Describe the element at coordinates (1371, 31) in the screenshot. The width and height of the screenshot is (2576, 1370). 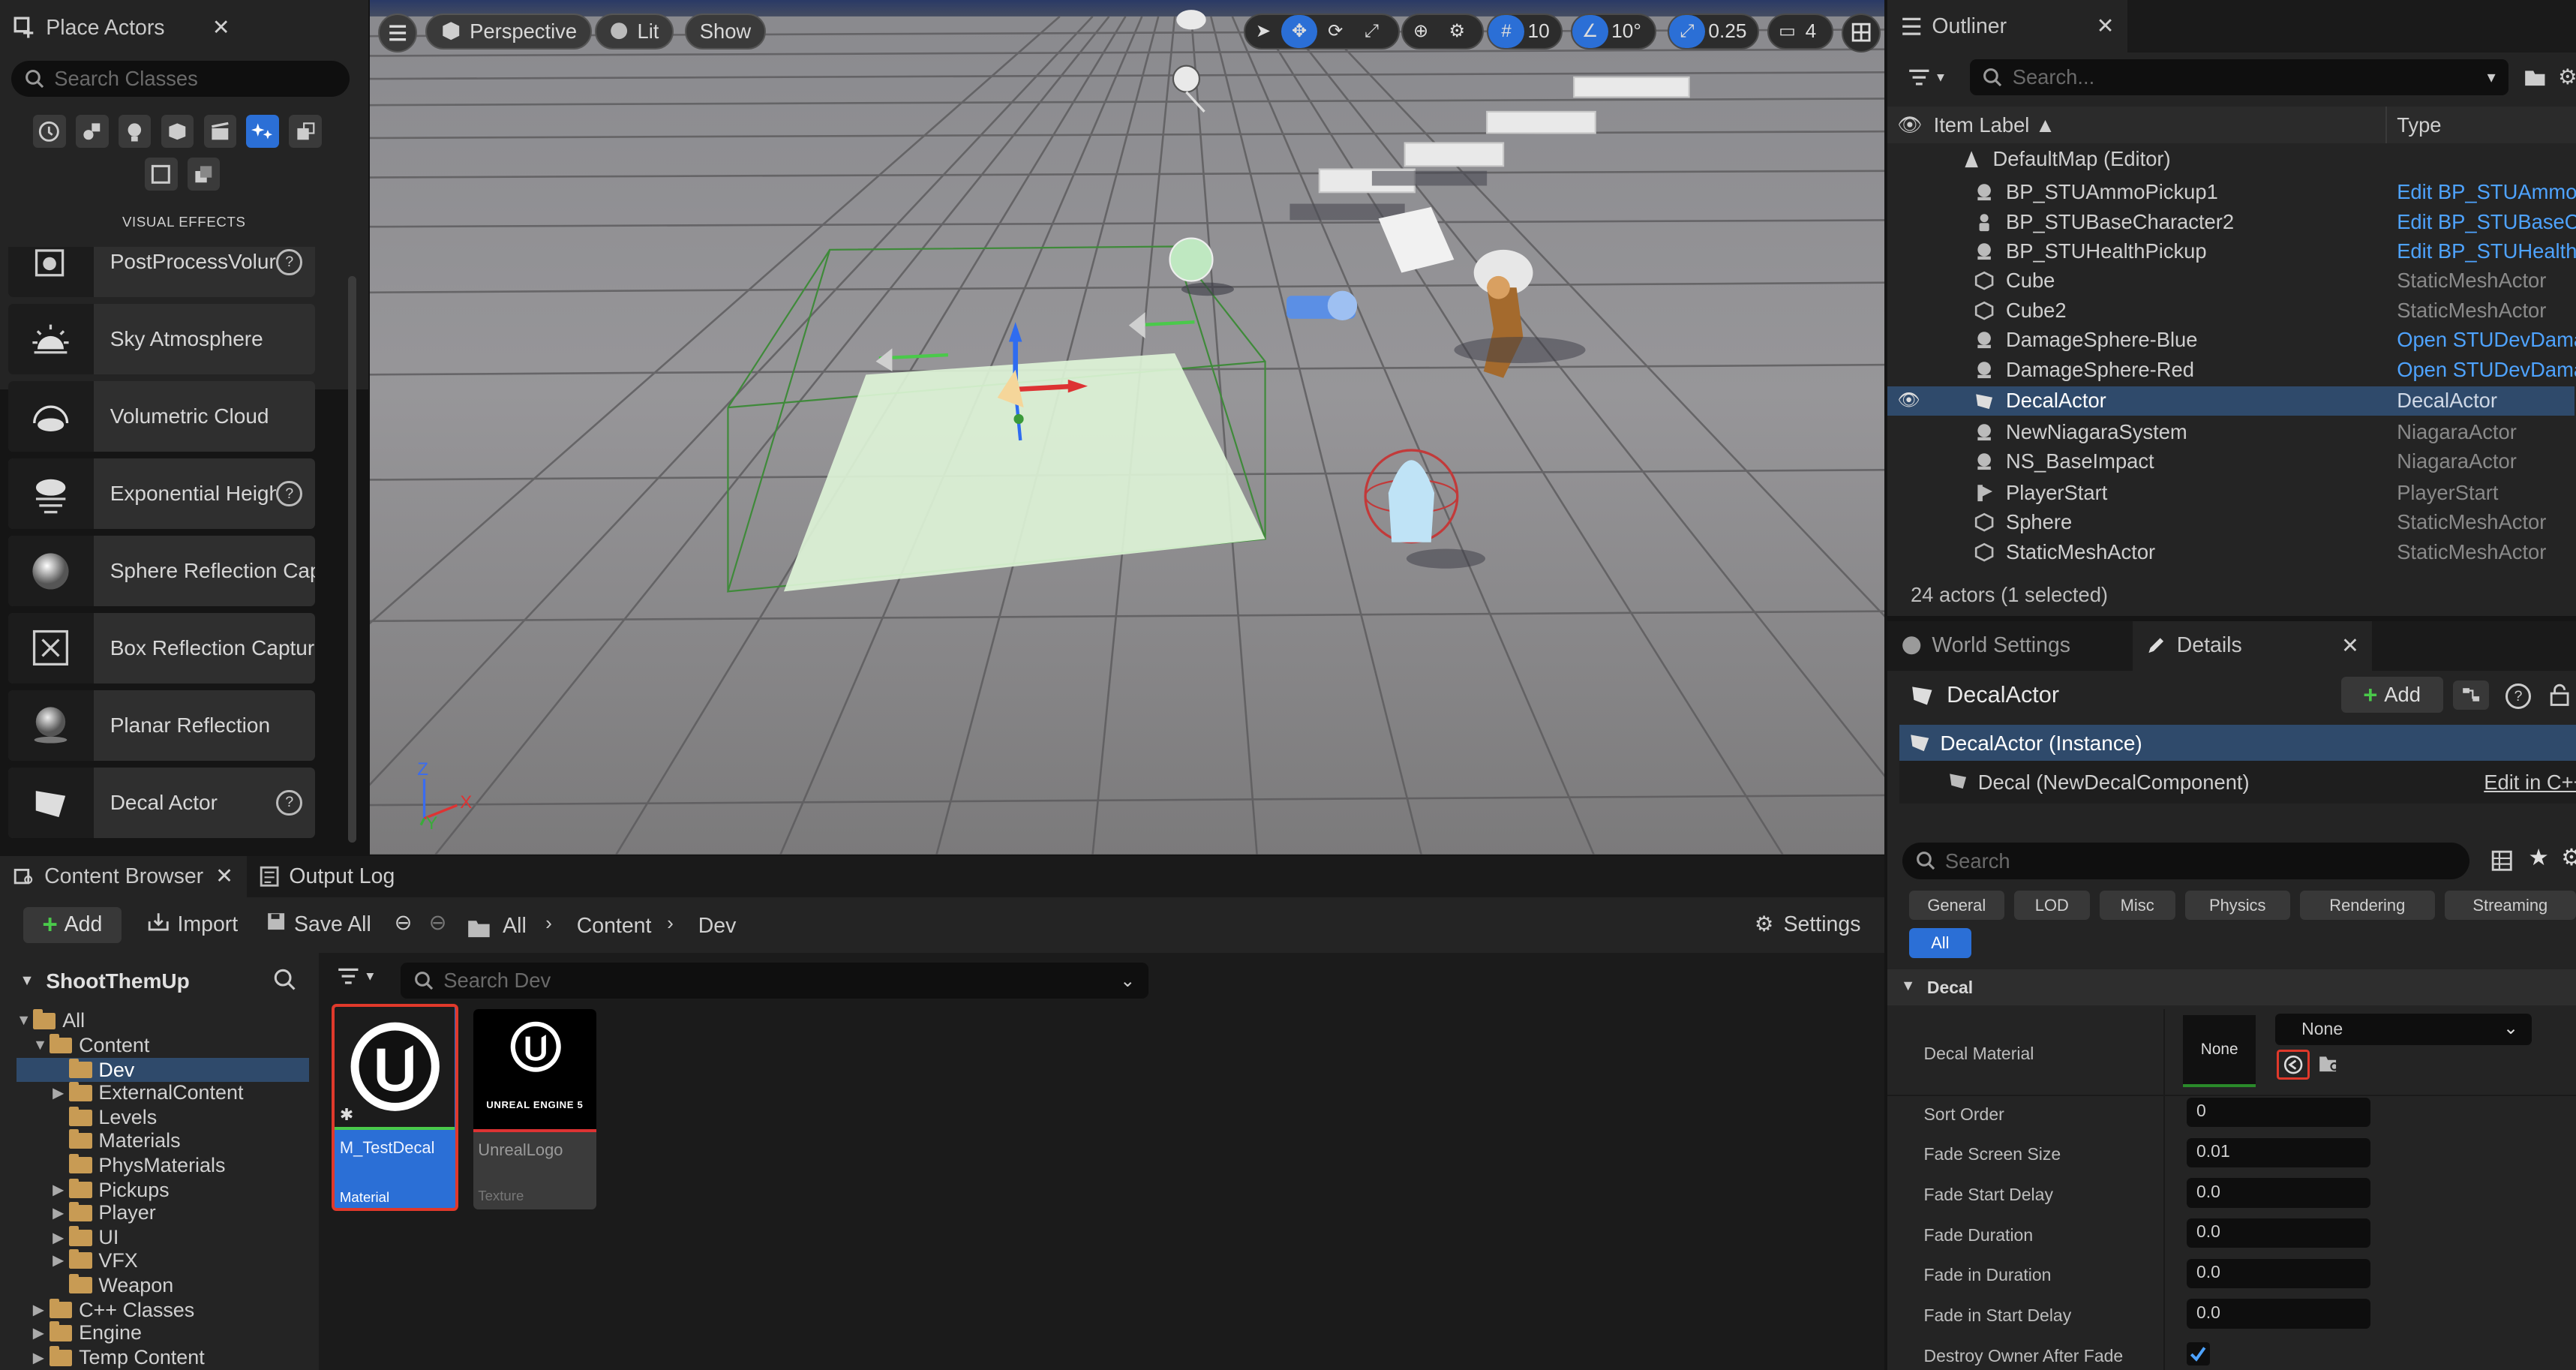
I see `scale-icon: ⤢` at that location.